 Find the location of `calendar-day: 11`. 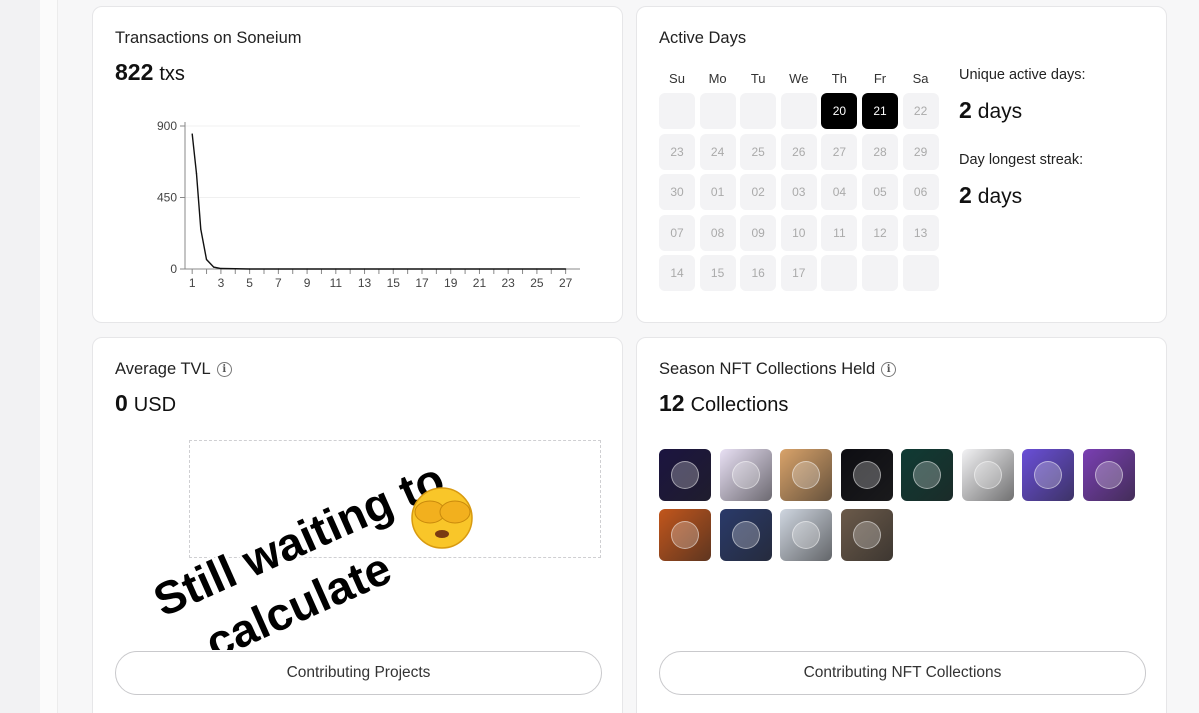

calendar-day: 11 is located at coordinates (839, 232).